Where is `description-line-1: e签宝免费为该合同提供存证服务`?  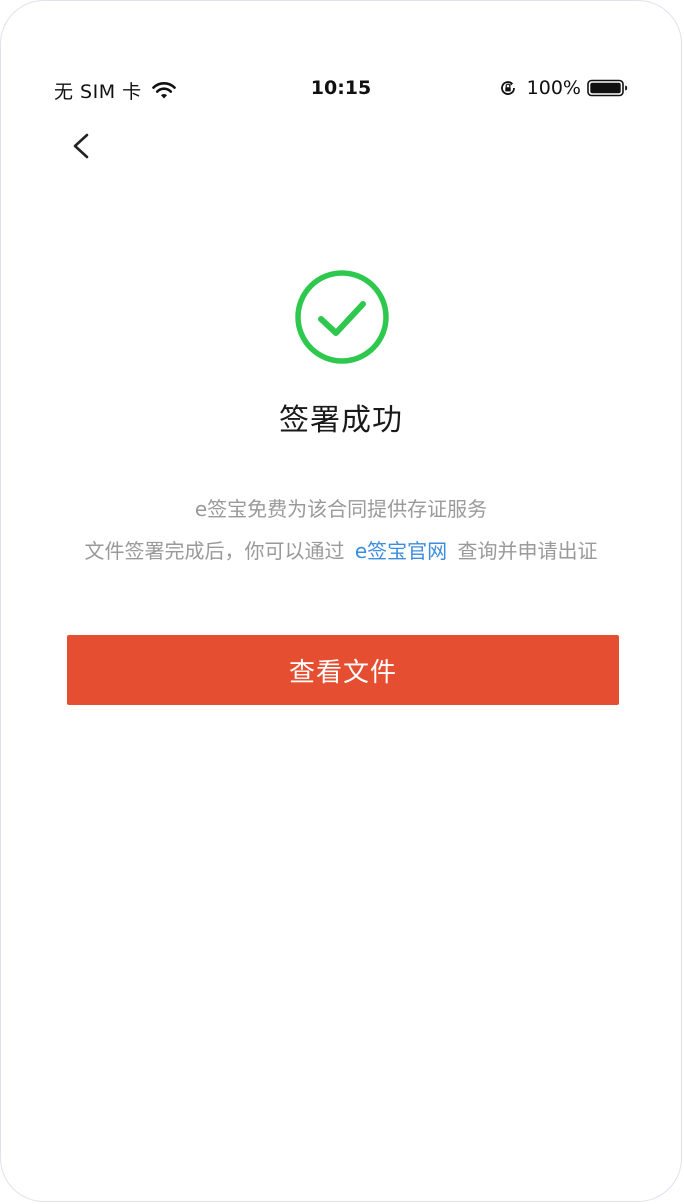 description-line-1: e签宝免费为该合同提供存证服务 is located at coordinates (341, 509).